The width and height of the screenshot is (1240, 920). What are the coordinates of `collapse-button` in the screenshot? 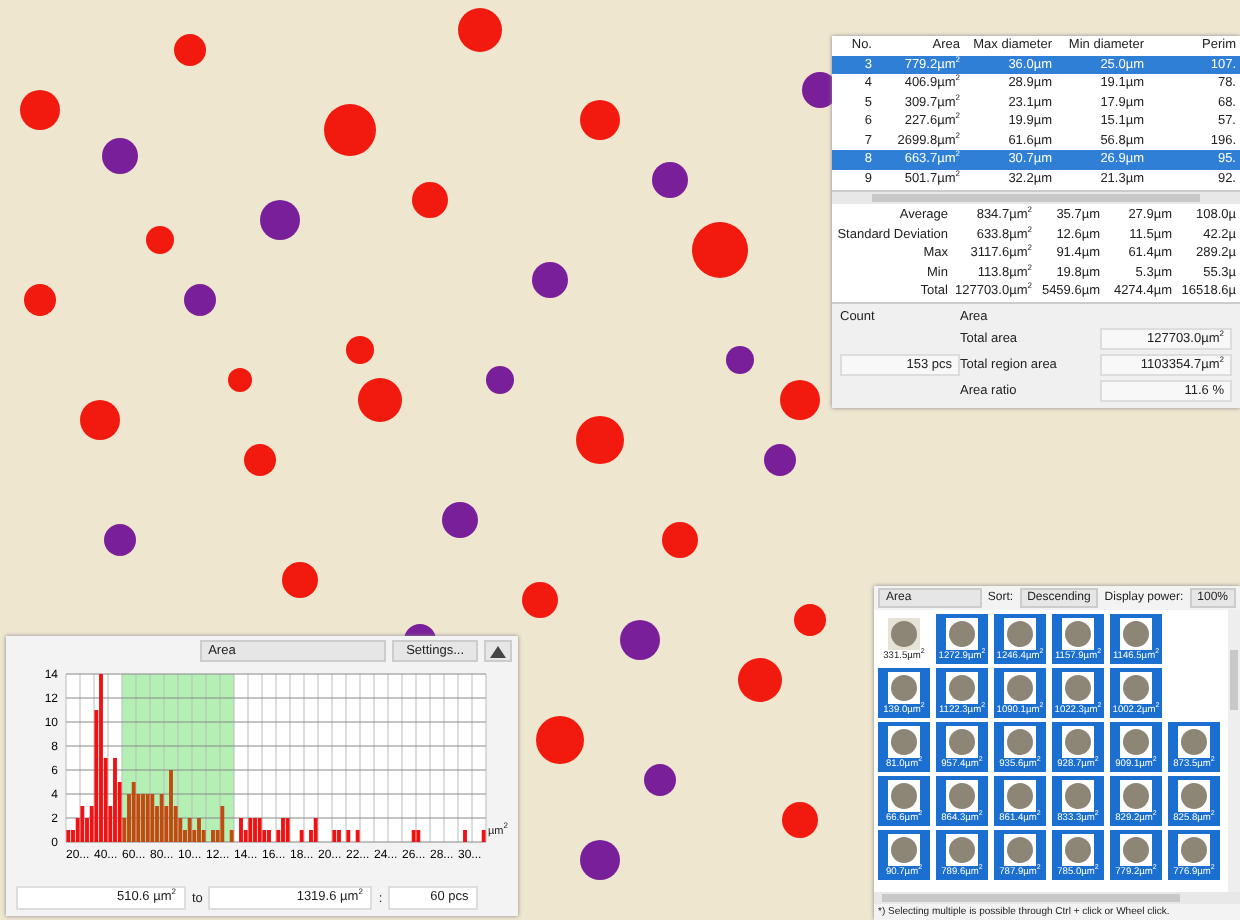 It's located at (498, 651).